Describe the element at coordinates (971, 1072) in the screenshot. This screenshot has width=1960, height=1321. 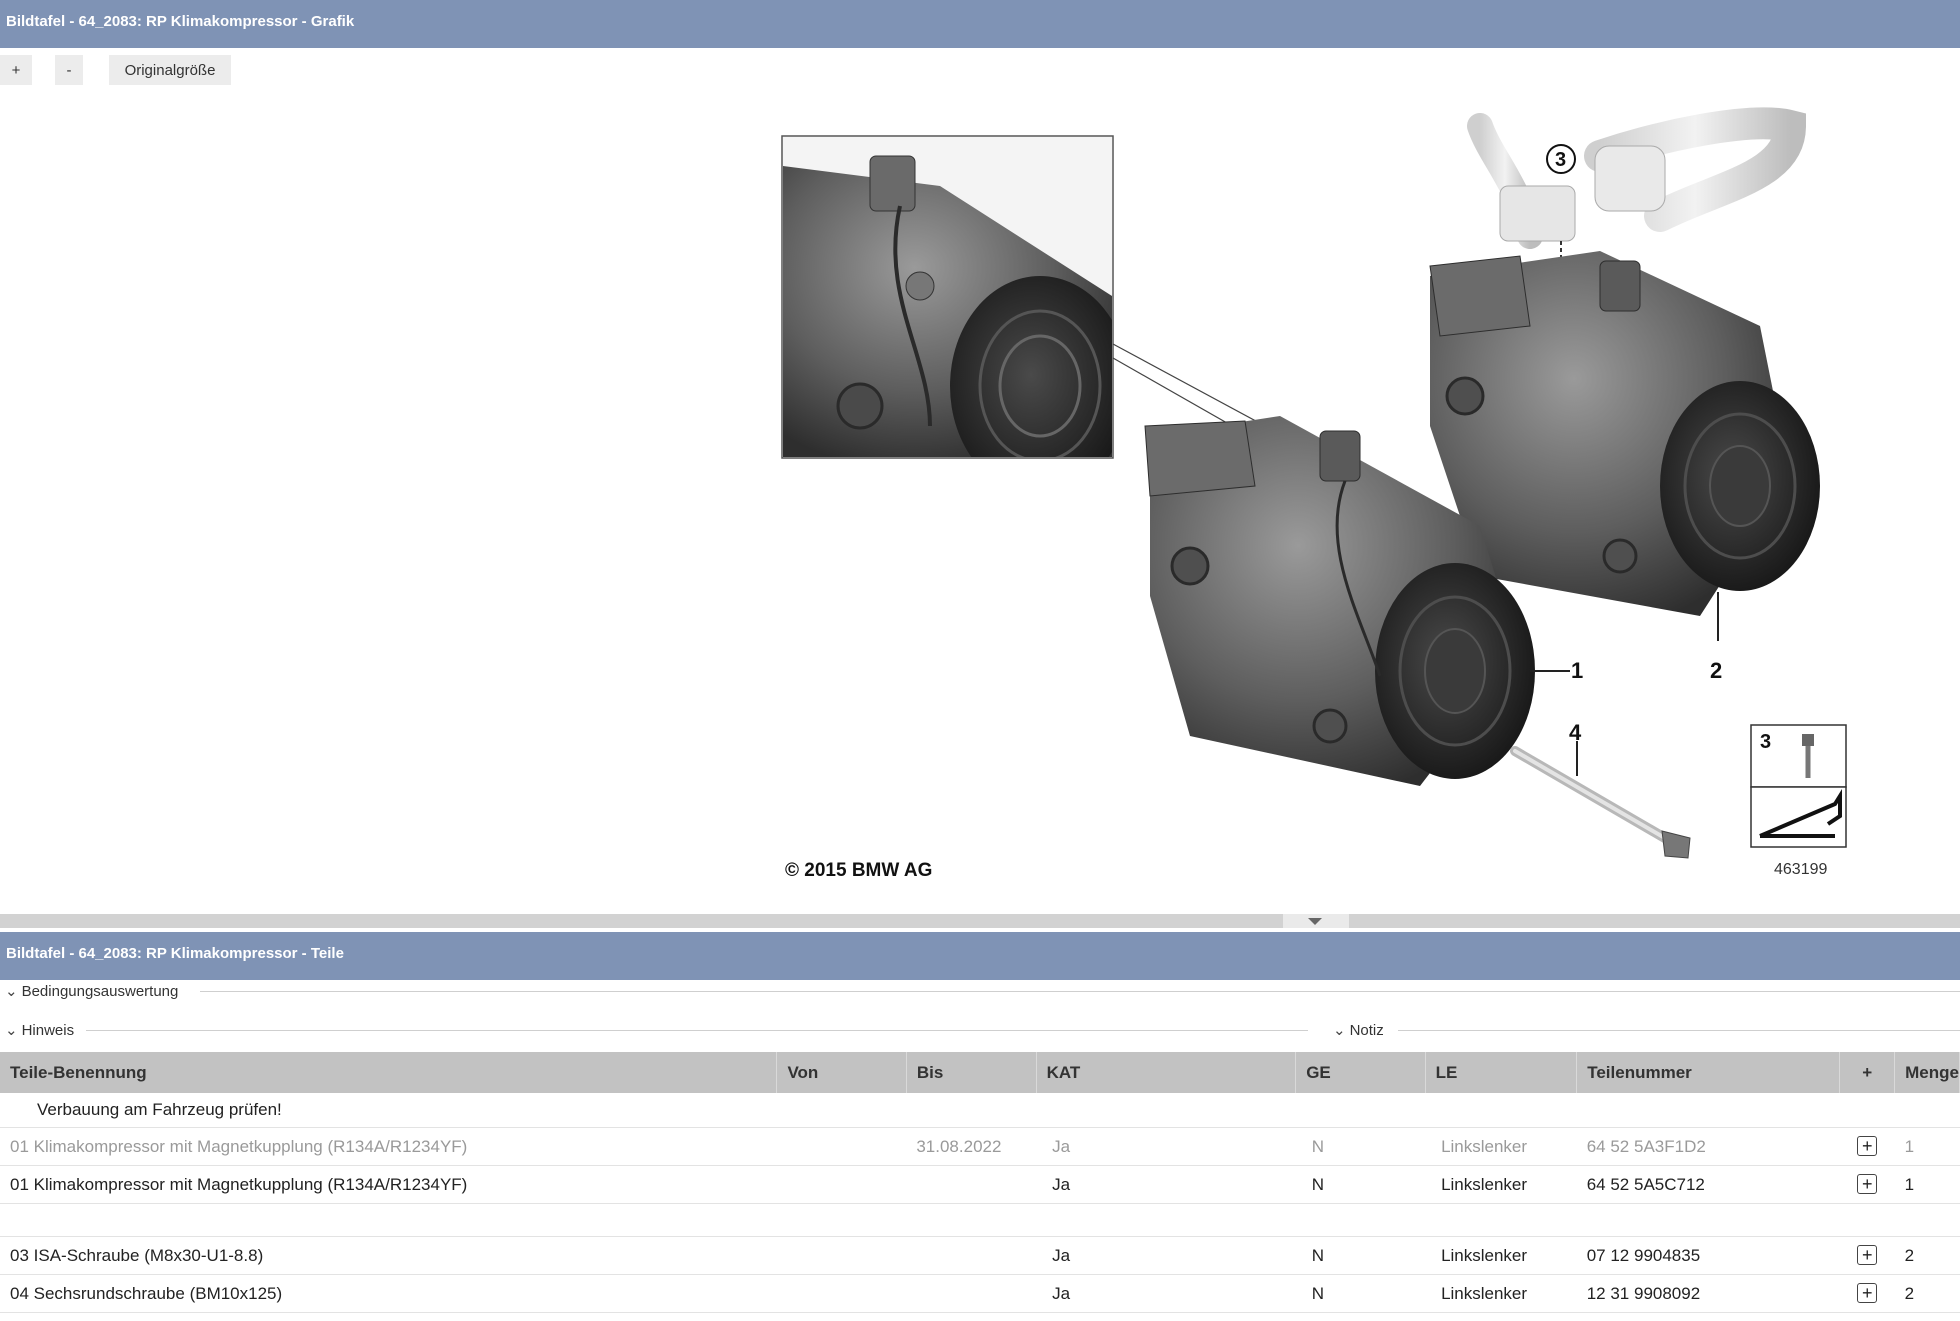
I see `col-header-bis: Bis` at that location.